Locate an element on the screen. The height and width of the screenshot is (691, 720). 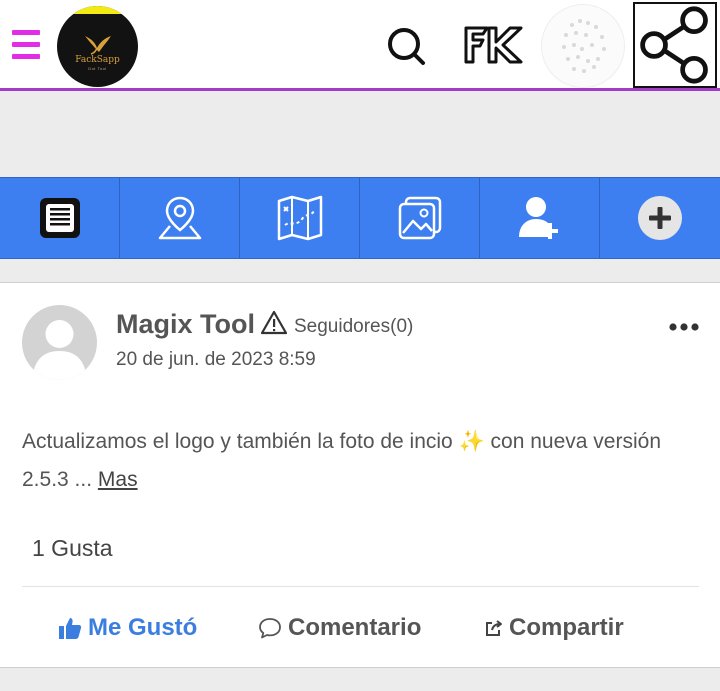
nav-location is located at coordinates (180, 218).